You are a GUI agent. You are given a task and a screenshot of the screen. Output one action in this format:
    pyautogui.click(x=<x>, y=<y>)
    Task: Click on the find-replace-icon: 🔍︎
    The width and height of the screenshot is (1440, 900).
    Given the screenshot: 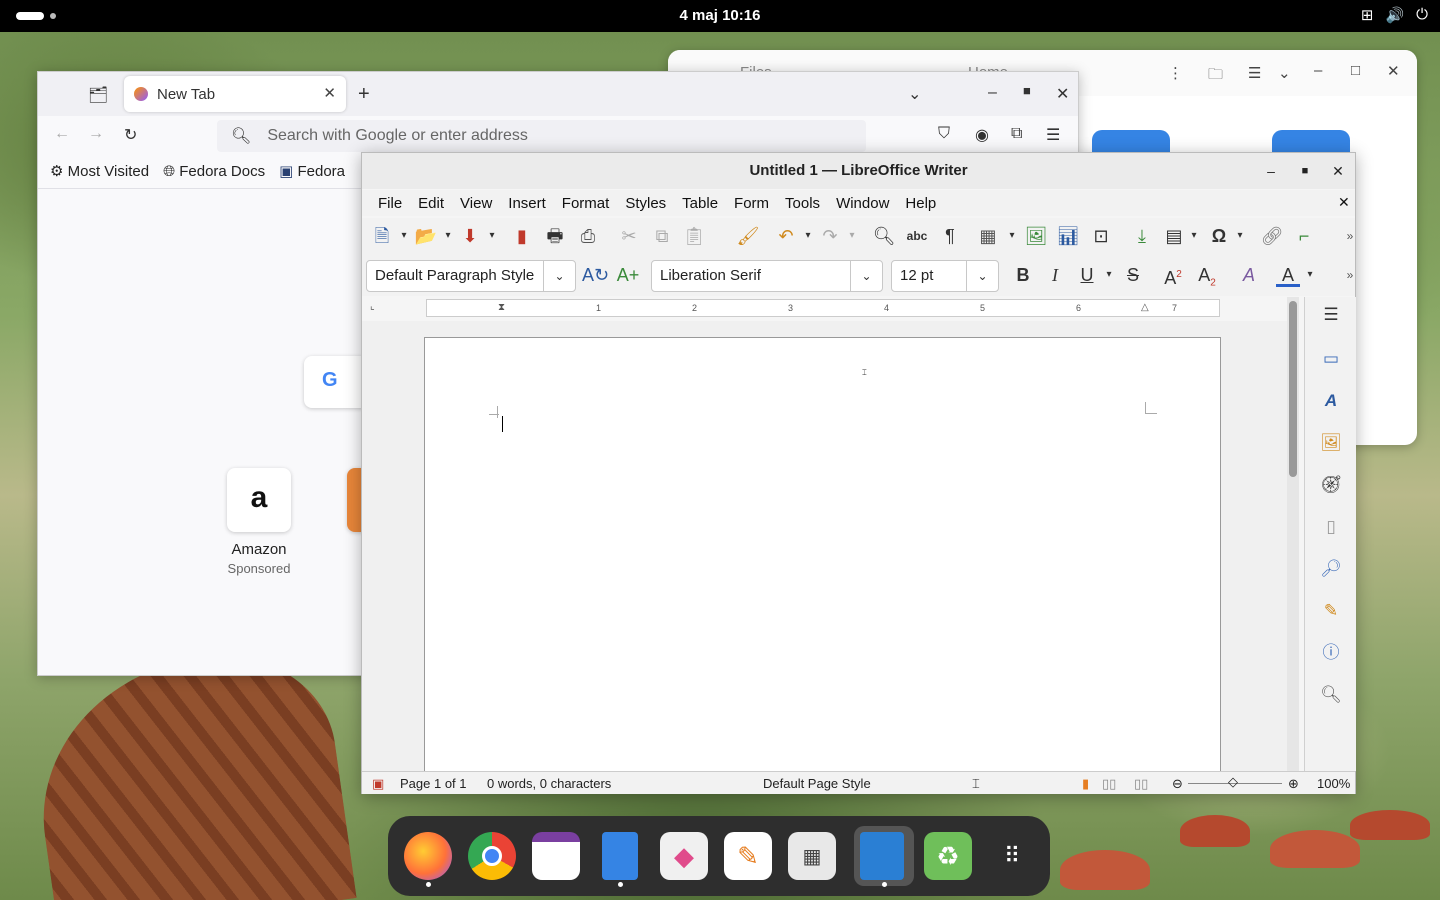 What is the action you would take?
    pyautogui.click(x=884, y=236)
    